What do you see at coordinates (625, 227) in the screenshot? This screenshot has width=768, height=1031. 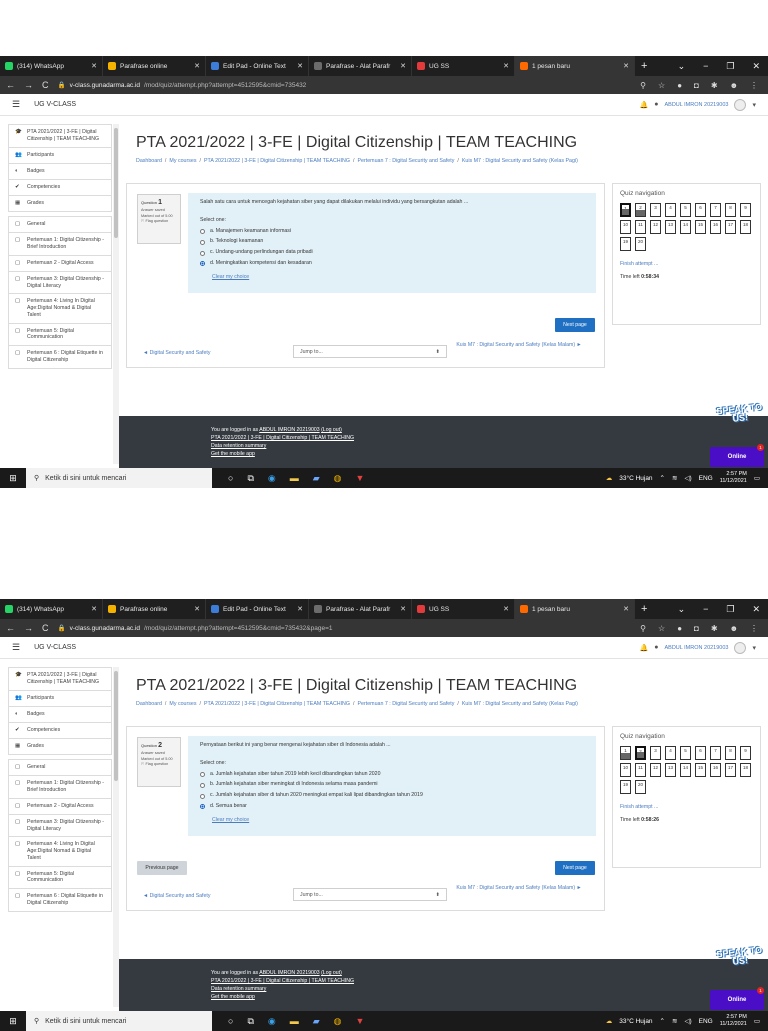 I see `quiz-nav-button: 10` at bounding box center [625, 227].